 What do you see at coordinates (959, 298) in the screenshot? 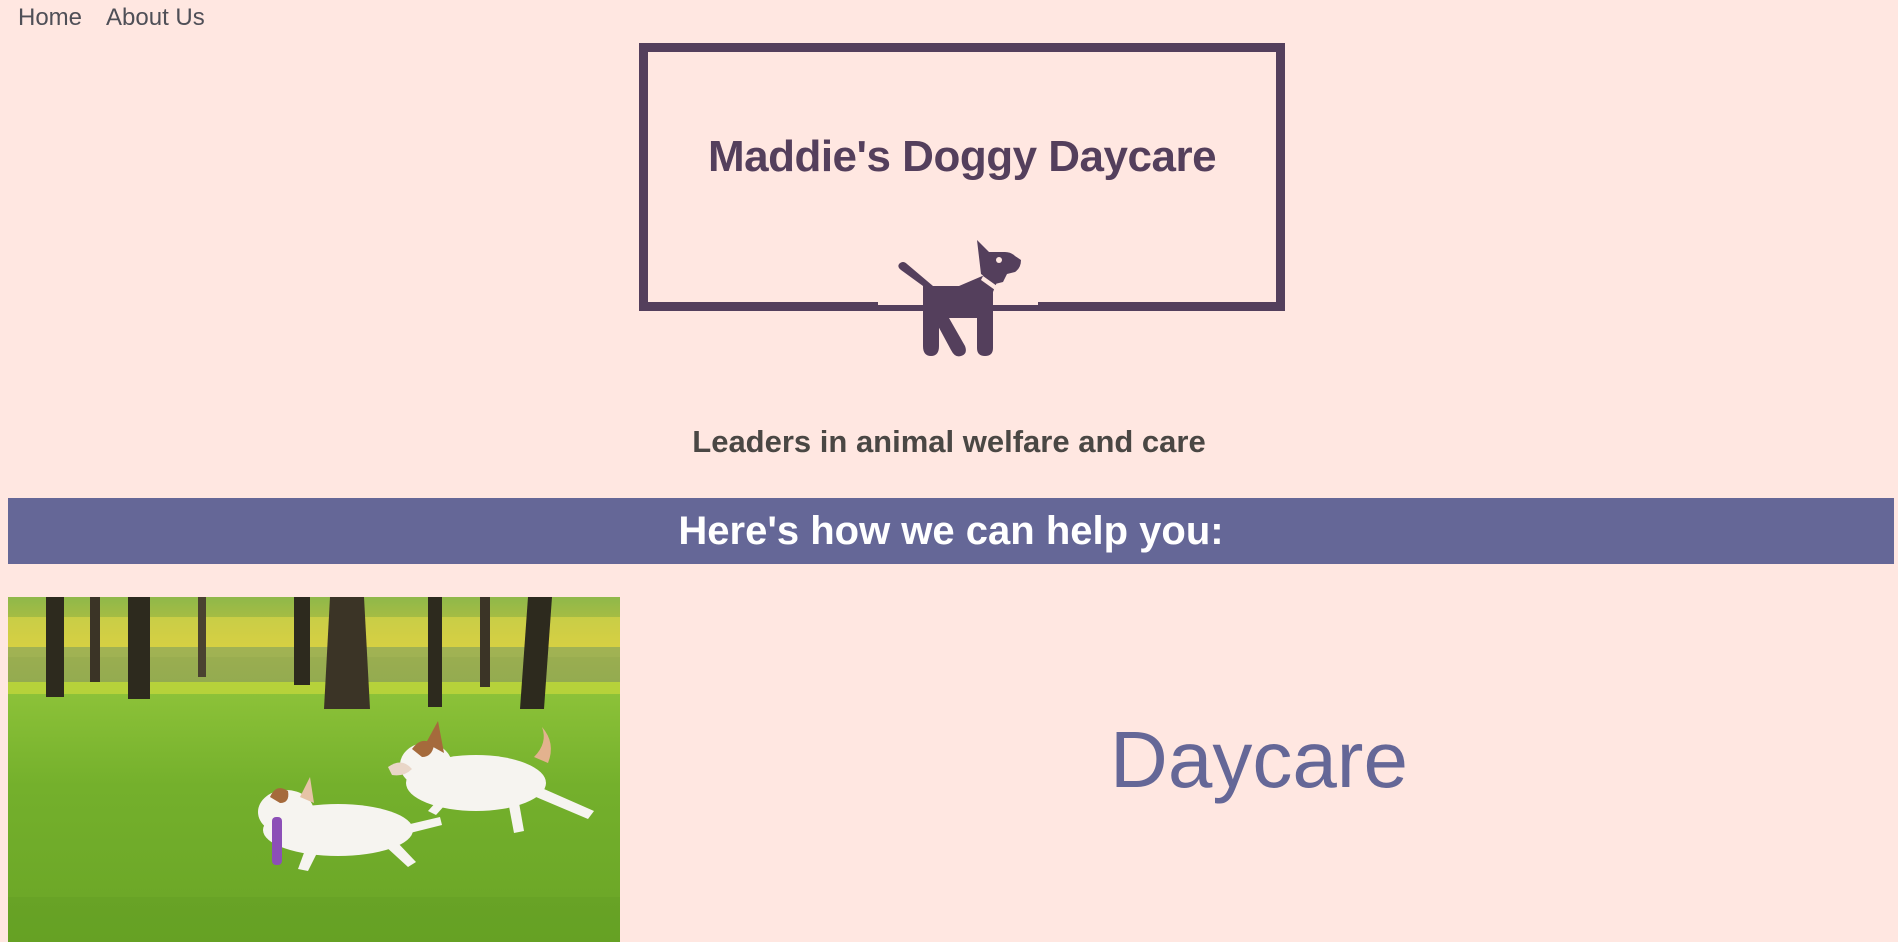
I see `dog-icon` at bounding box center [959, 298].